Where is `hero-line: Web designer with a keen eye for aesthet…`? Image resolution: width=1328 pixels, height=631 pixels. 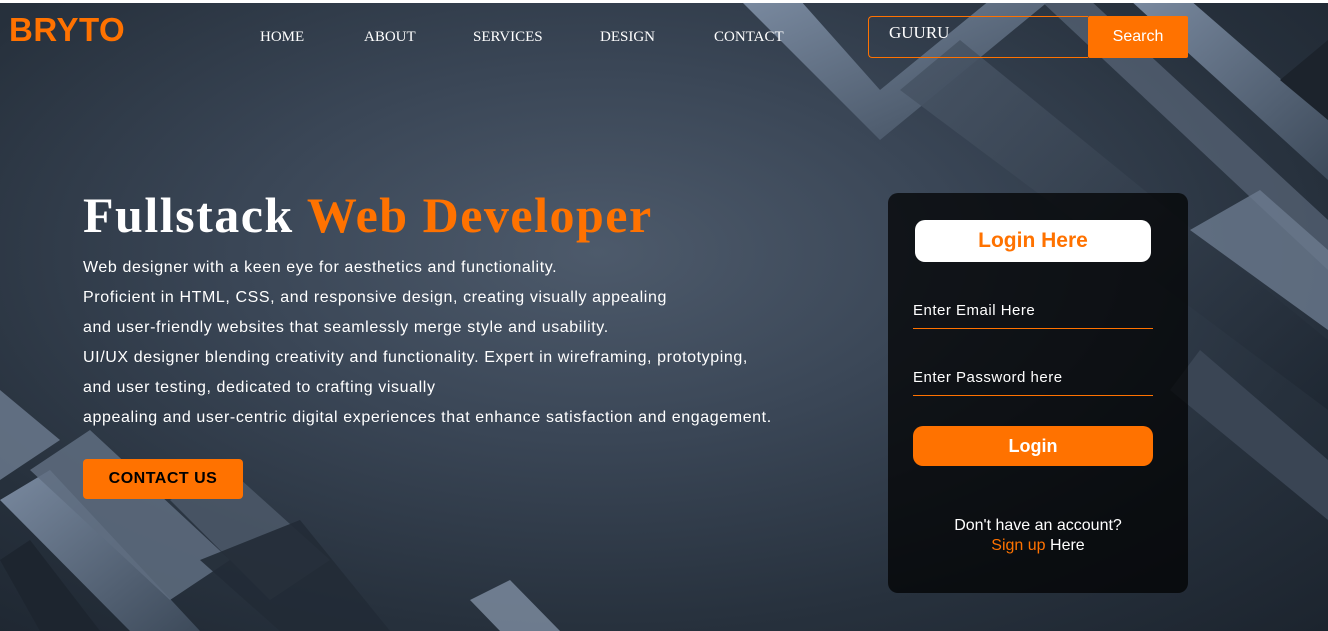
hero-line: Web designer with a keen eye for aesthet… is located at coordinates (320, 267).